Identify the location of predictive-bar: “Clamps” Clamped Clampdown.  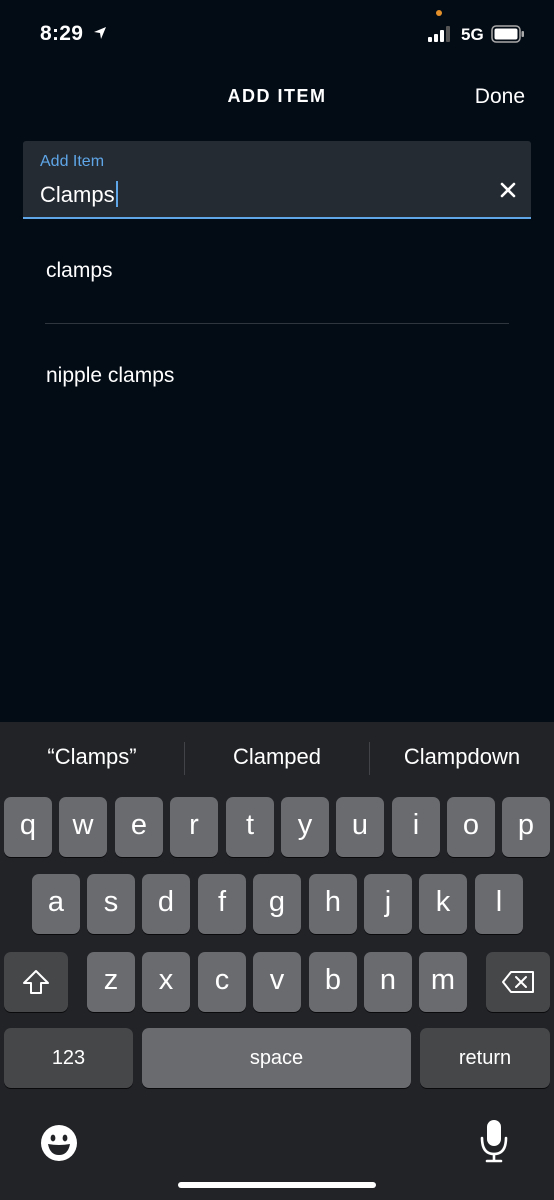
(277, 759).